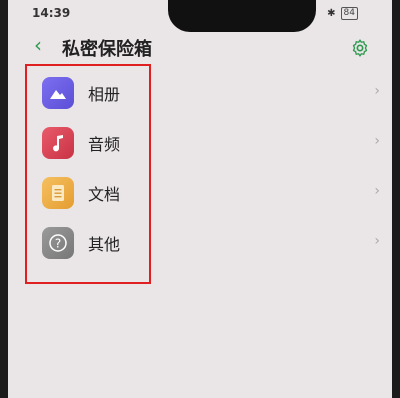  I want to click on bluetooth-icon: ✱, so click(331, 13).